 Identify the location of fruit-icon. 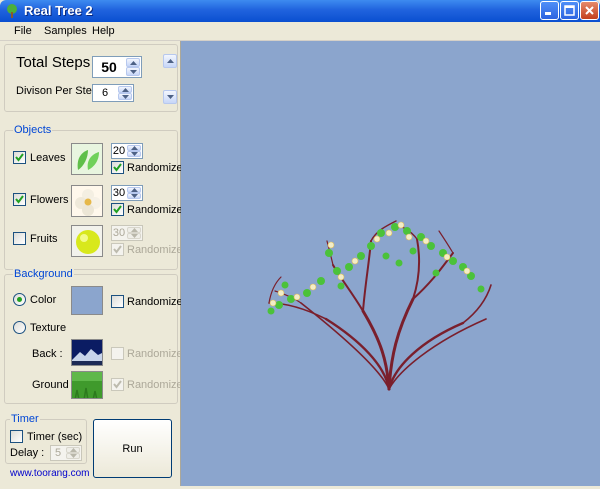
(88, 242).